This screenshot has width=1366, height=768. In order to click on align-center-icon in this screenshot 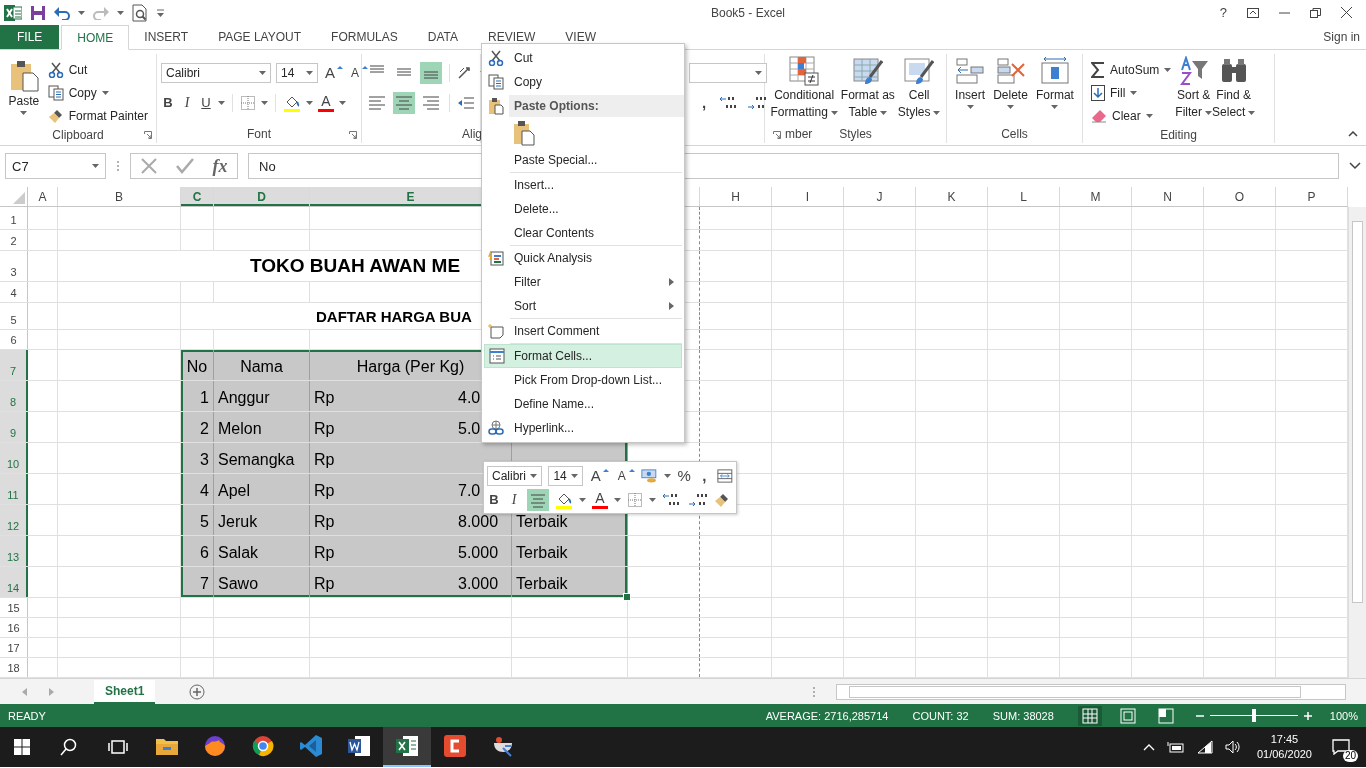, I will do `click(538, 499)`.